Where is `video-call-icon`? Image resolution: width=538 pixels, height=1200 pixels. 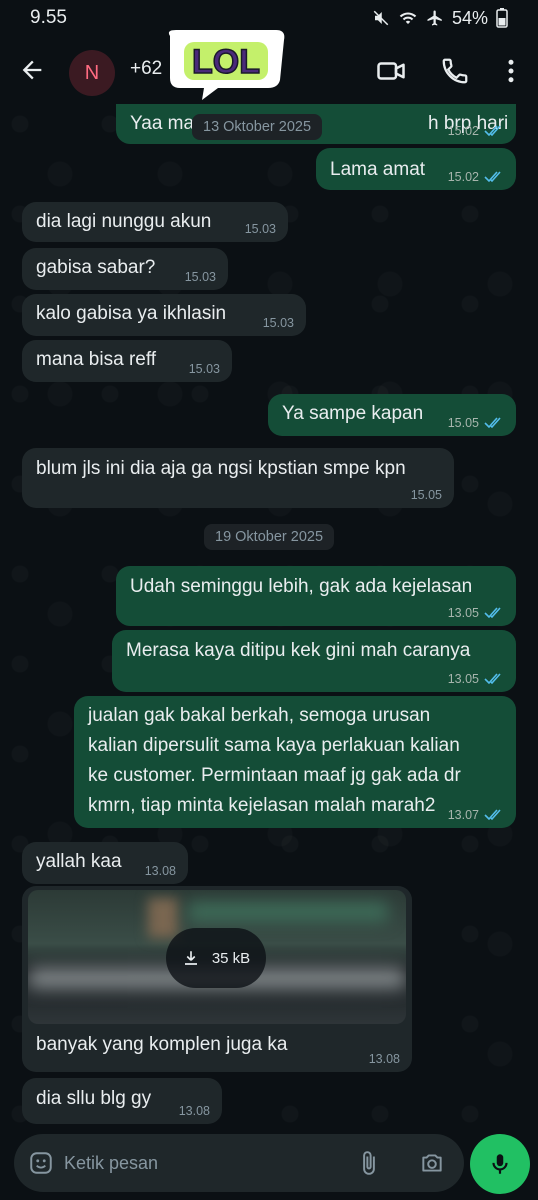
video-call-icon is located at coordinates (391, 71).